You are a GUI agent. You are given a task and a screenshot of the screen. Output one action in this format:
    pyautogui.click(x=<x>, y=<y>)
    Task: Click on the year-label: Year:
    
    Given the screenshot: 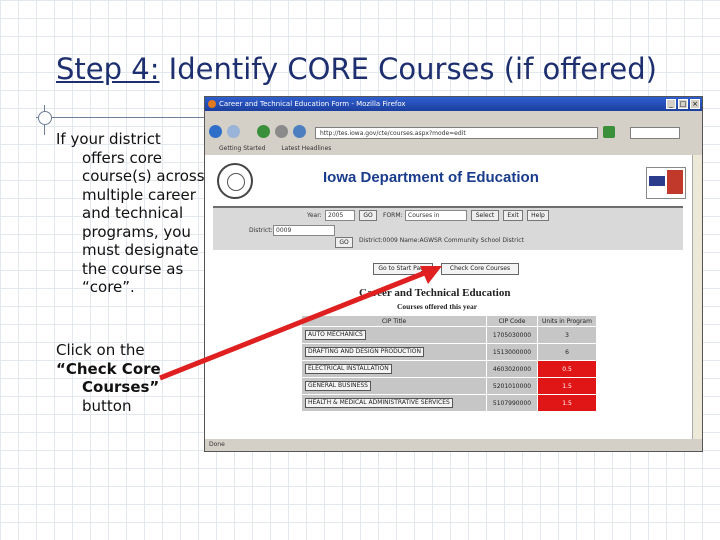 What is the action you would take?
    pyautogui.click(x=314, y=215)
    